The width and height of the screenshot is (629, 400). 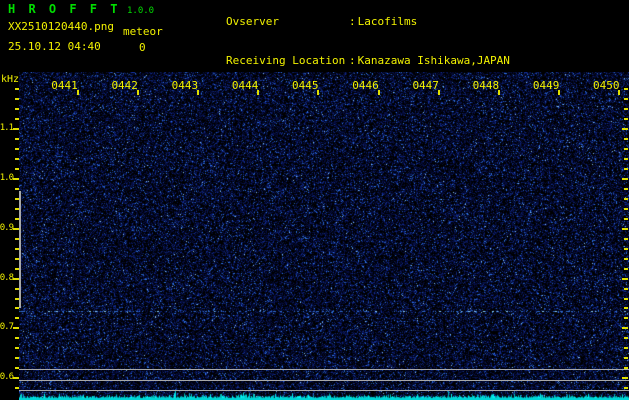 I want to click on time-tick-label: 0449, so click(x=546, y=85).